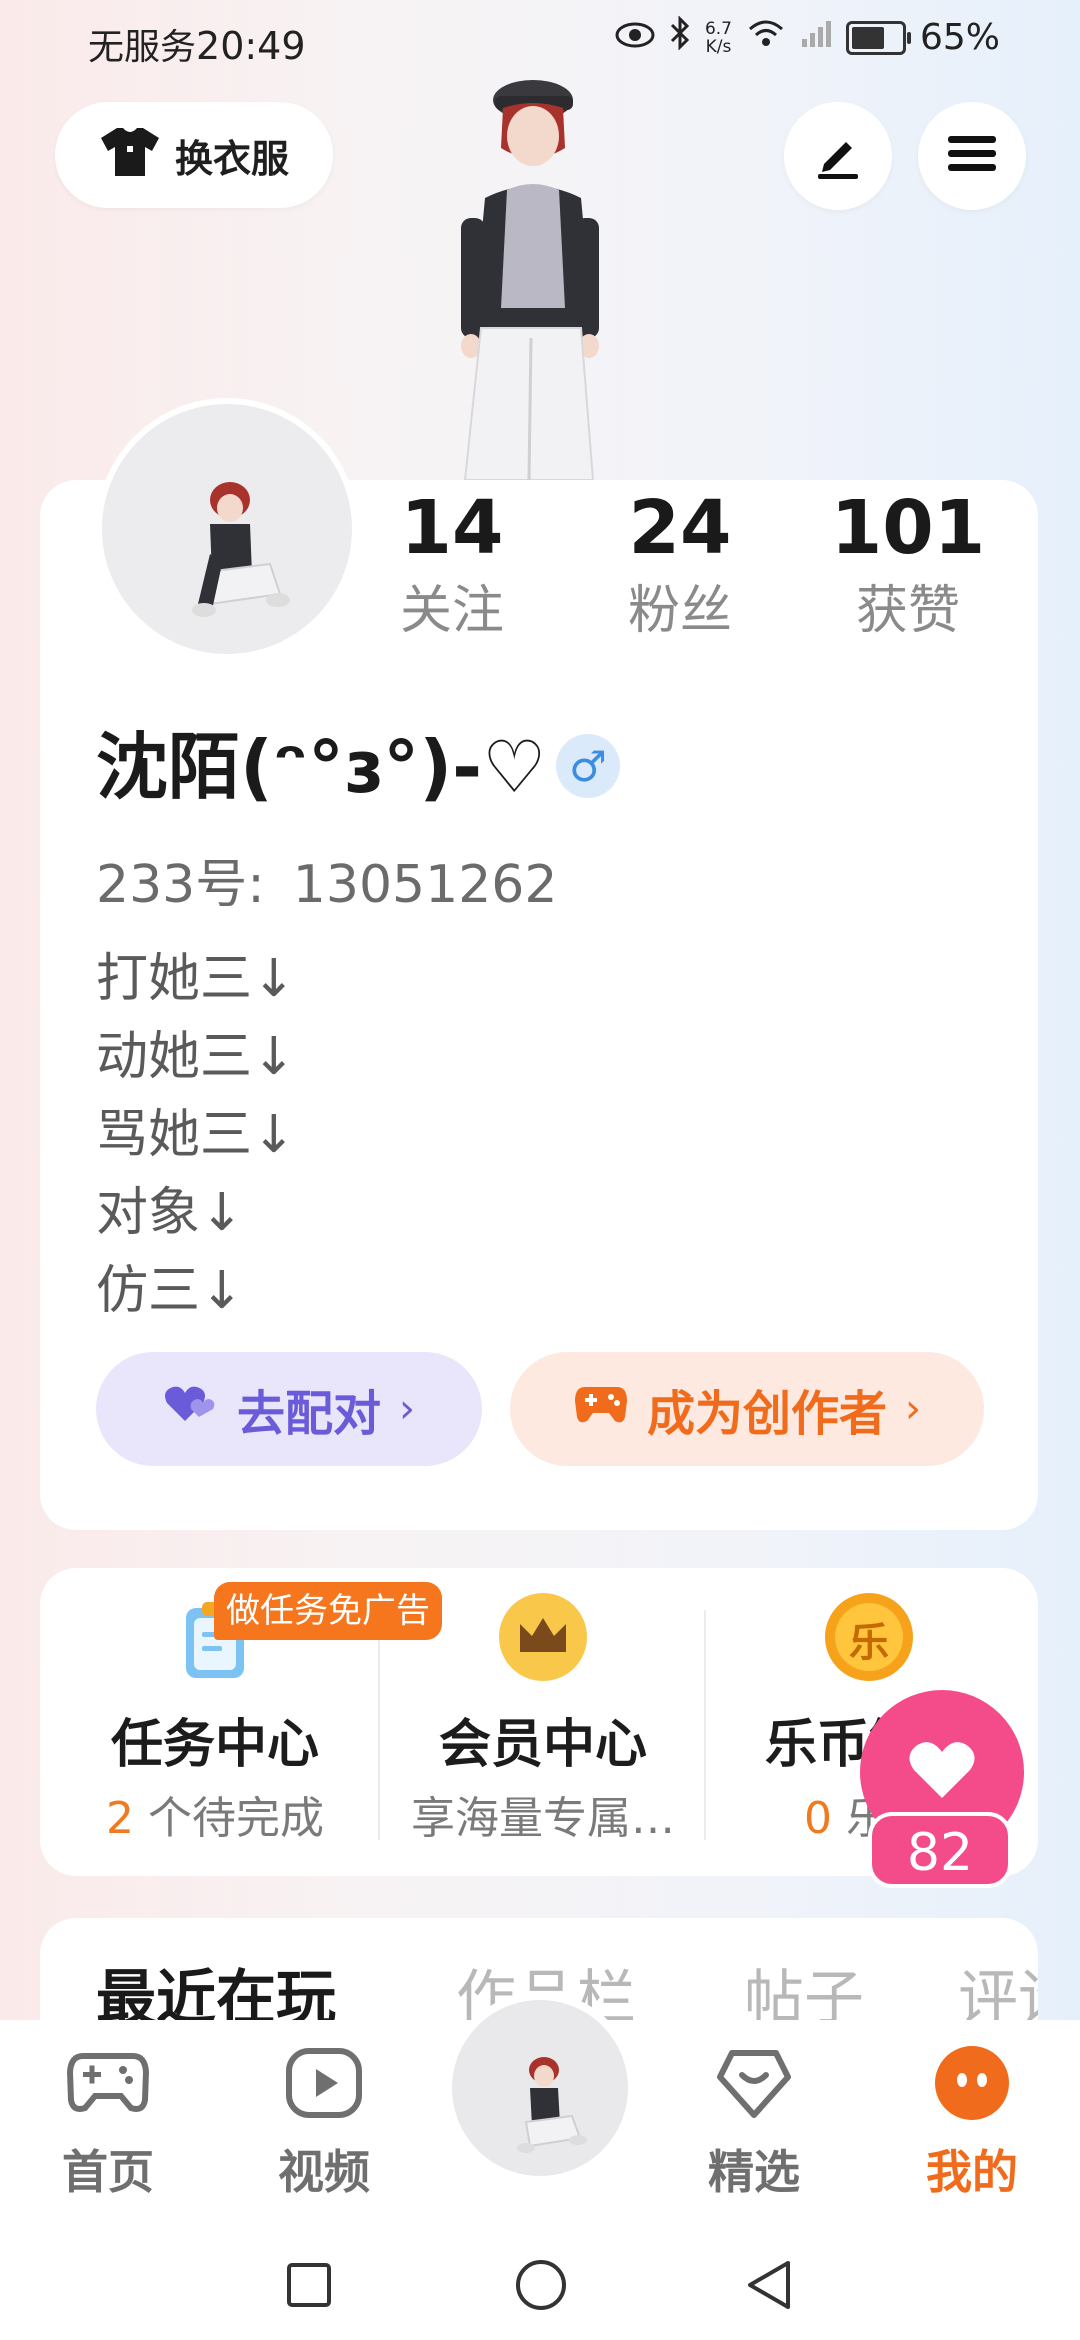 This screenshot has width=1080, height=2340. What do you see at coordinates (328, 1611) in the screenshot?
I see `no-ads-badge: 做任务免广告` at bounding box center [328, 1611].